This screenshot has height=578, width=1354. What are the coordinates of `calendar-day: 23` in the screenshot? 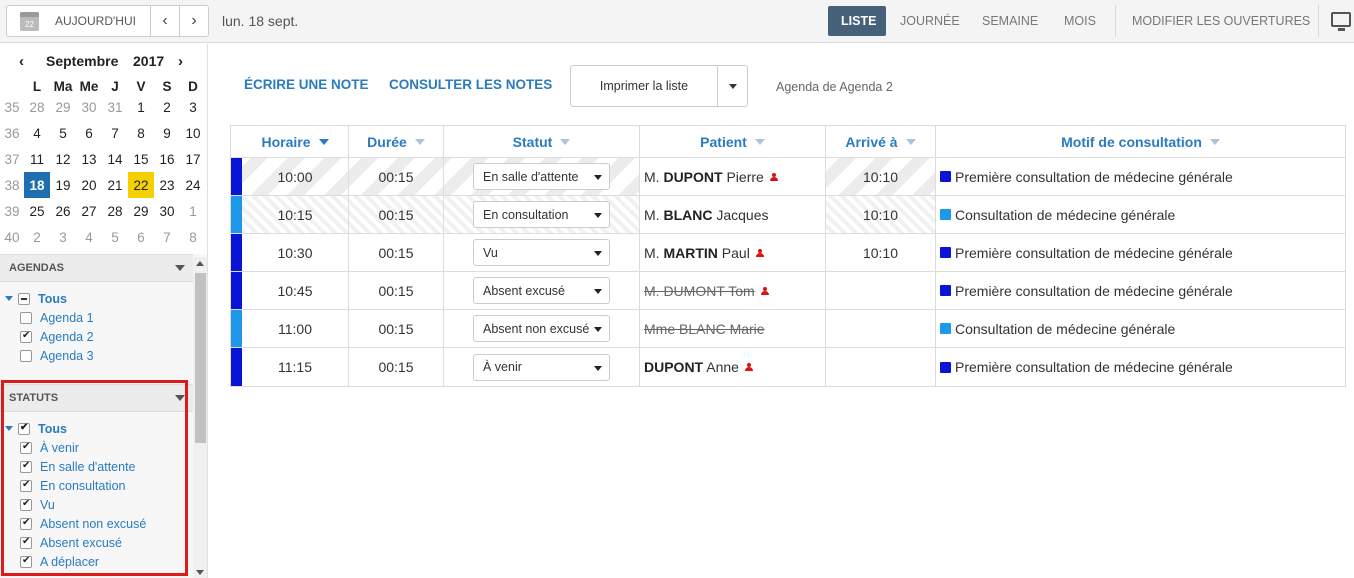 It's located at (167, 185).